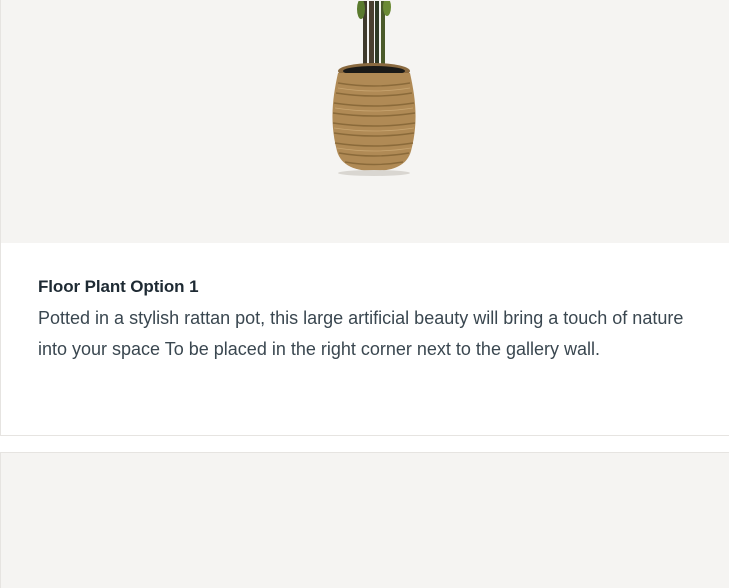 This screenshot has width=729, height=588. What do you see at coordinates (118, 286) in the screenshot?
I see `product-title: Floor Plant Option 1` at bounding box center [118, 286].